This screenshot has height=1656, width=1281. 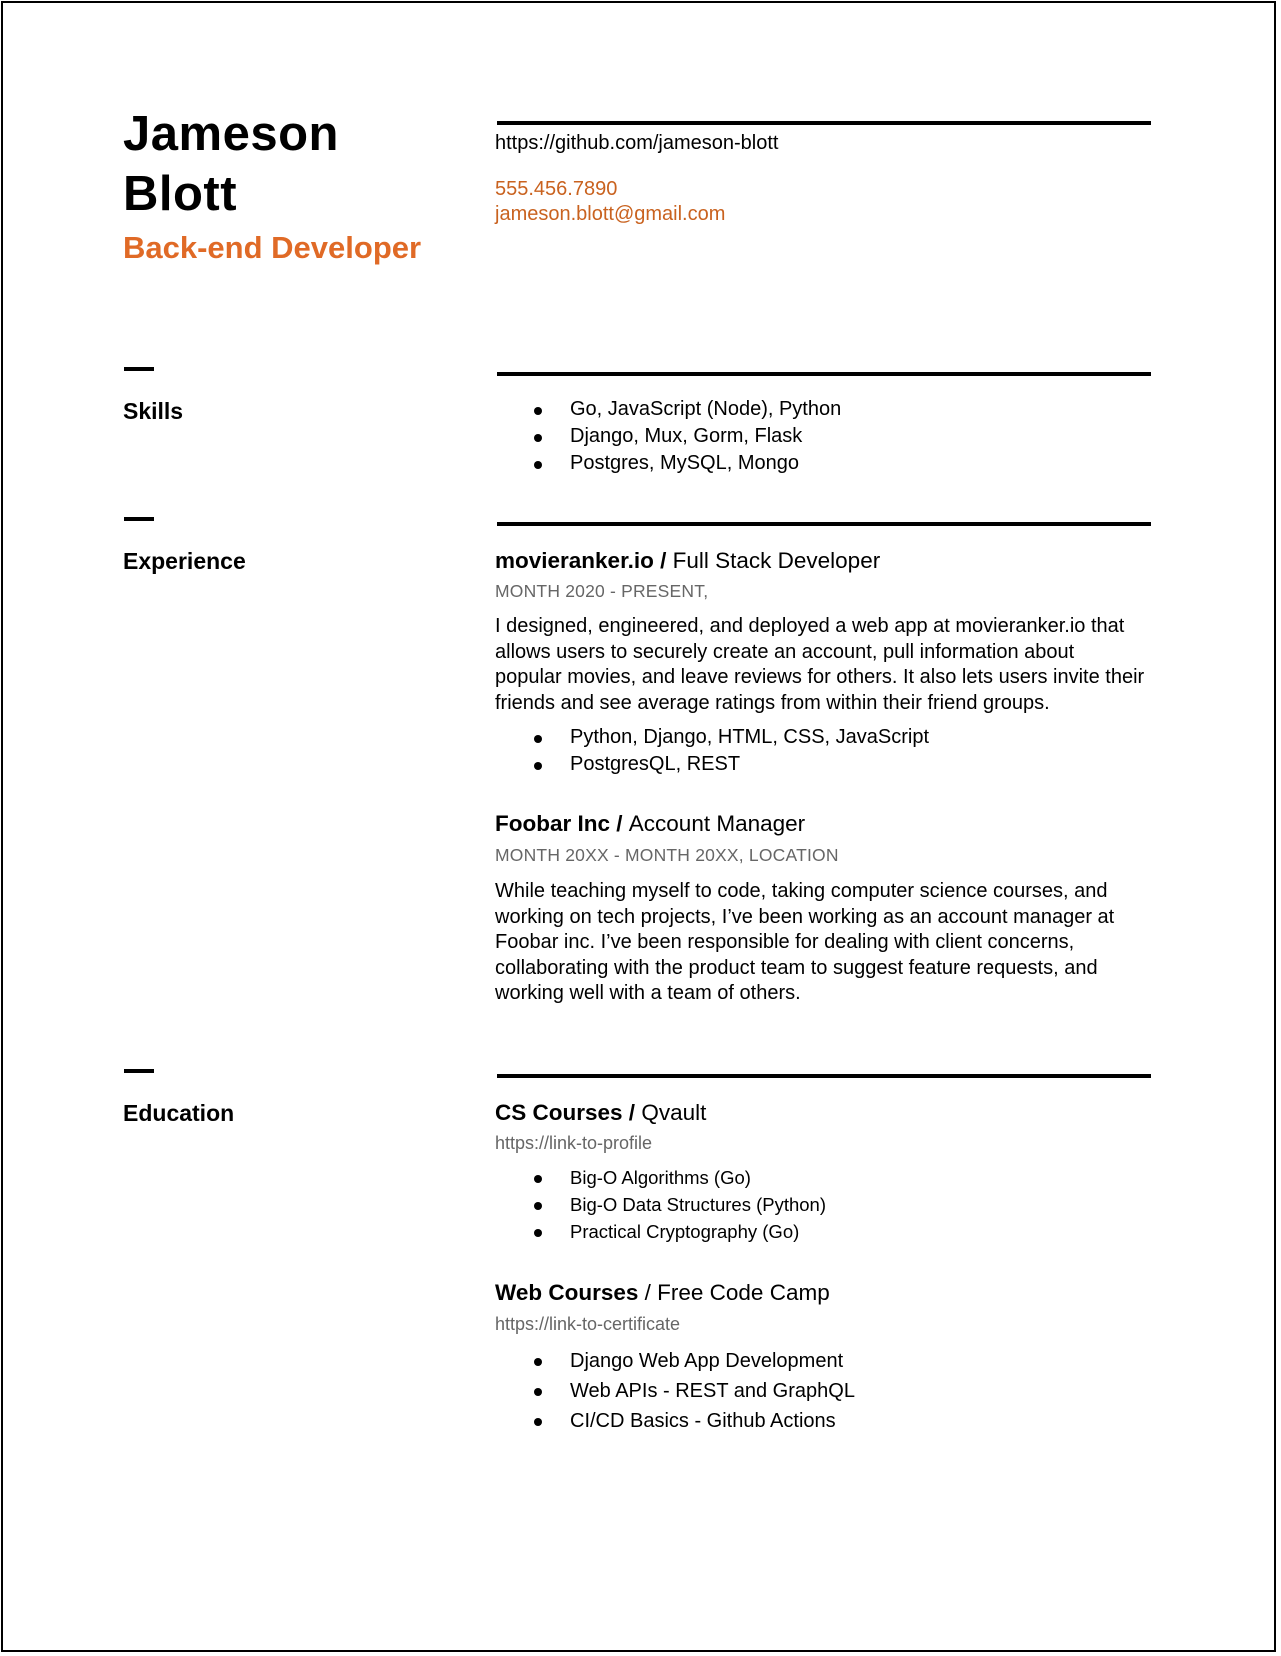 What do you see at coordinates (567, 1292) in the screenshot?
I see `course-name: Web Courses` at bounding box center [567, 1292].